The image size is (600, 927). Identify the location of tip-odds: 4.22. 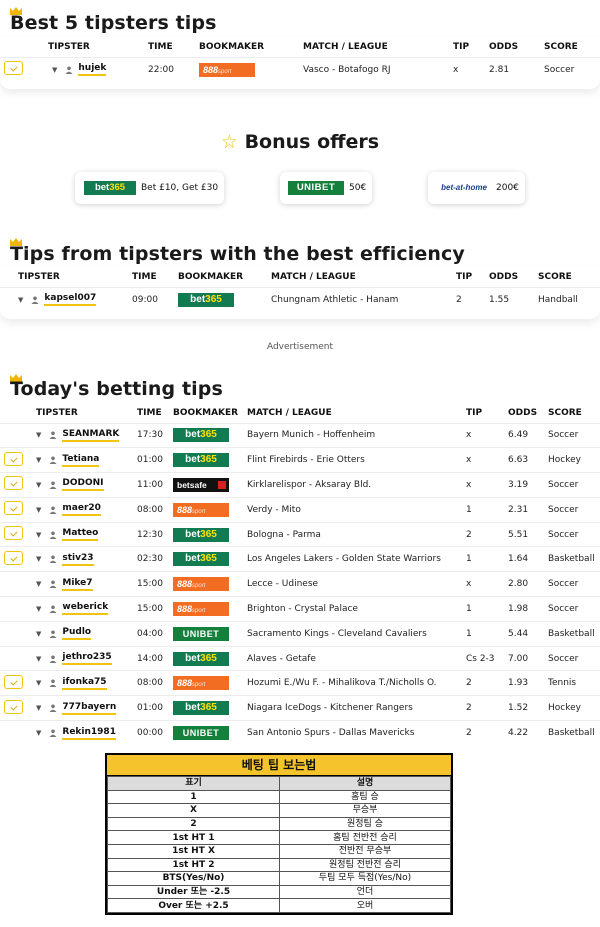
(528, 733).